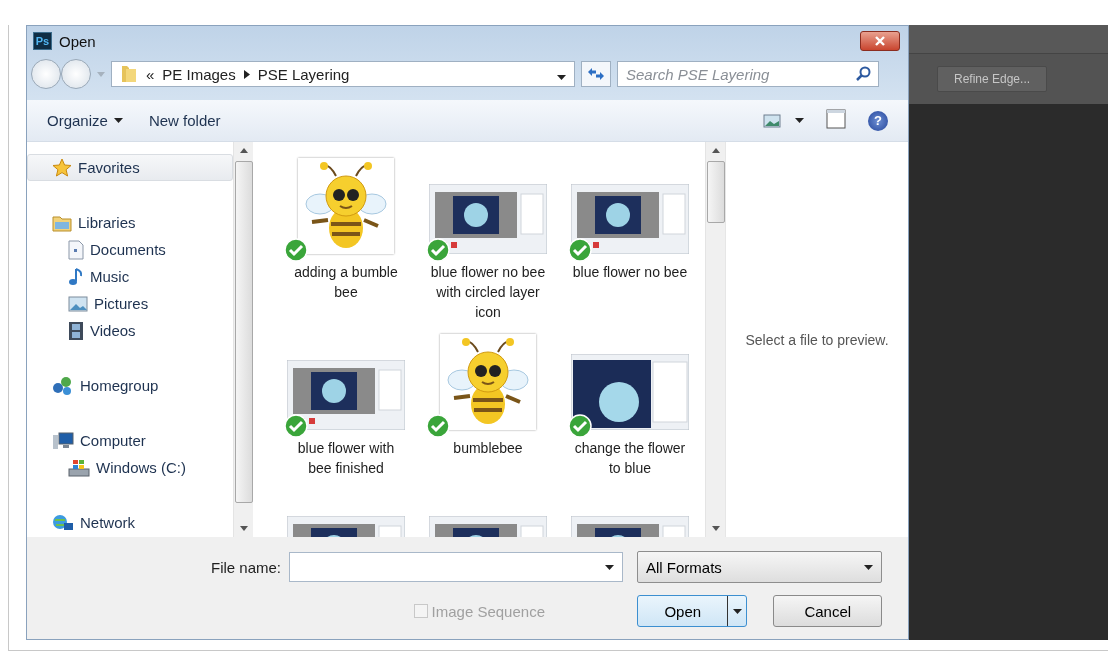 Image resolution: width=1112 pixels, height=659 pixels. What do you see at coordinates (101, 74) in the screenshot?
I see `history-caret-icon` at bounding box center [101, 74].